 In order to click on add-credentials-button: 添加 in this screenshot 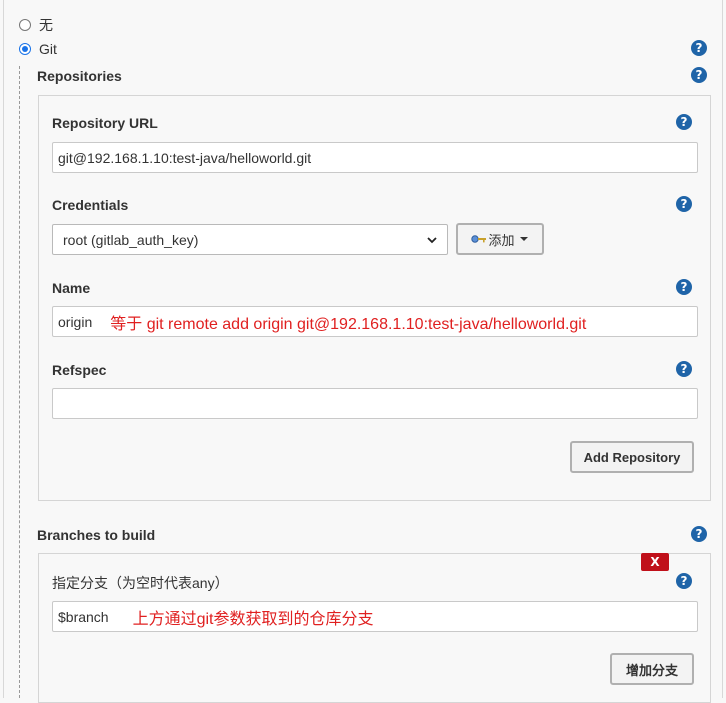, I will do `click(500, 239)`.